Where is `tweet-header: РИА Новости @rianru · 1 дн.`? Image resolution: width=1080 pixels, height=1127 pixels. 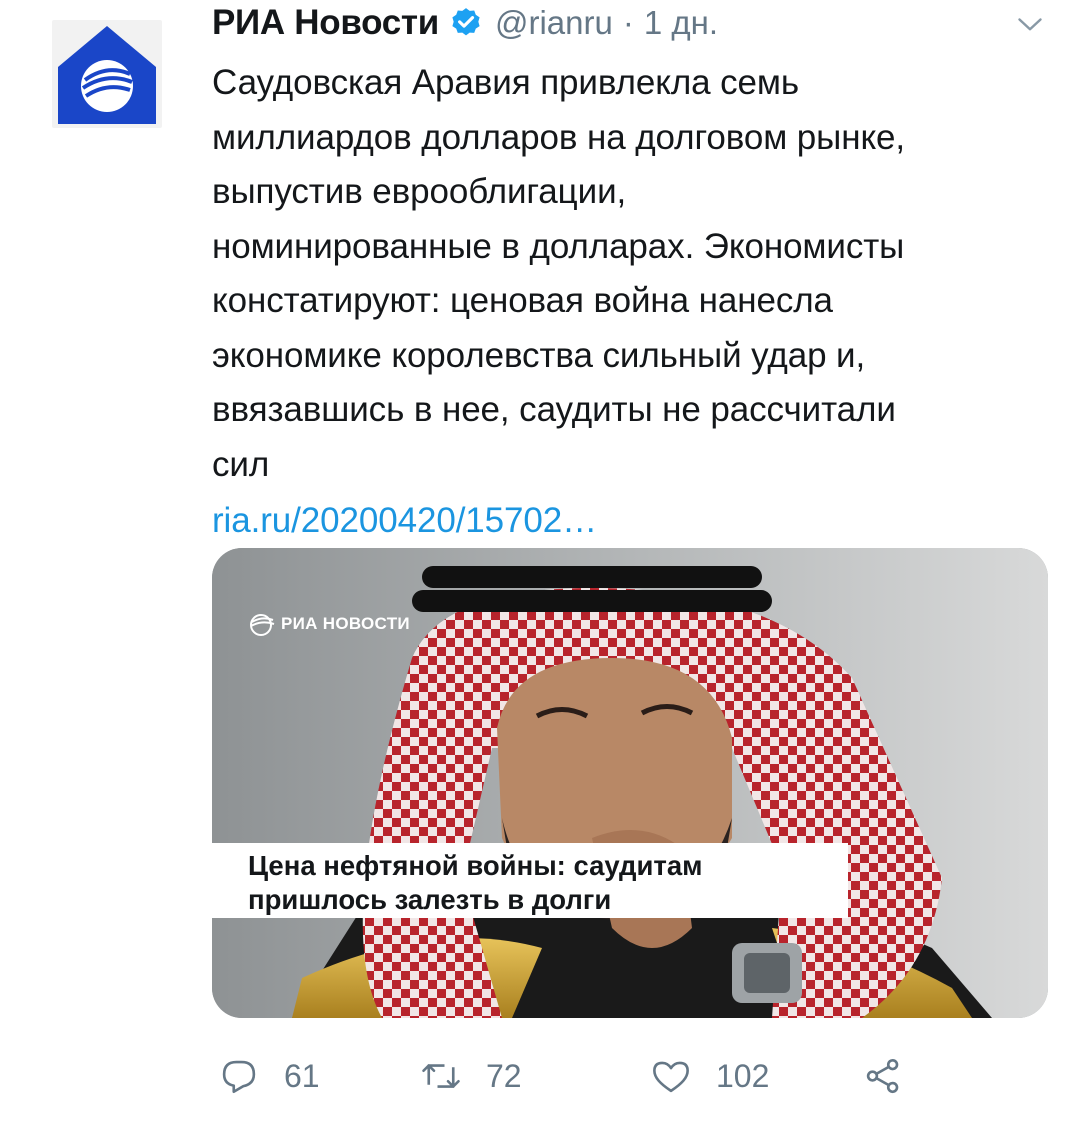 tweet-header: РИА Новости @rianru · 1 дн. is located at coordinates (632, 23).